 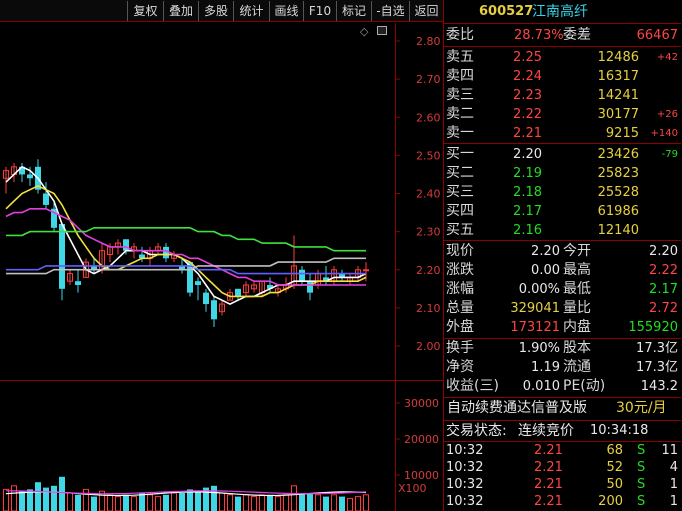 I want to click on multi-stock-button: 多股, so click(x=215, y=11).